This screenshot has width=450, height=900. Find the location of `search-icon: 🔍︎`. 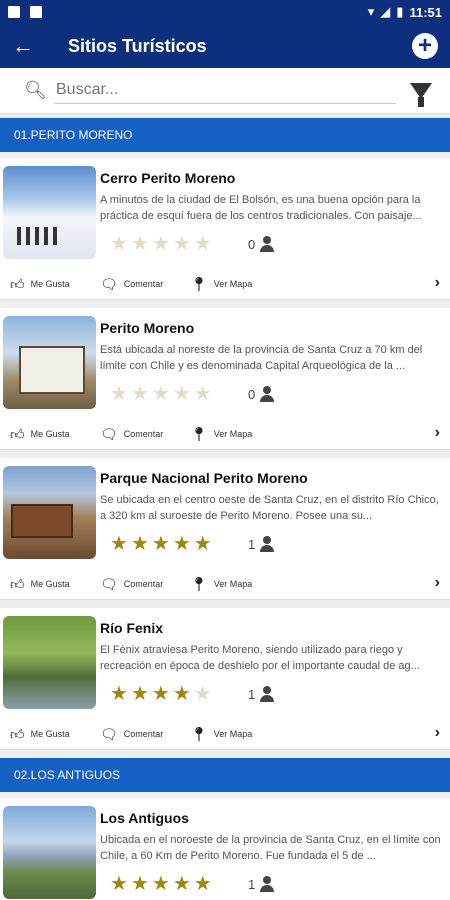

search-icon: 🔍︎ is located at coordinates (35, 90).